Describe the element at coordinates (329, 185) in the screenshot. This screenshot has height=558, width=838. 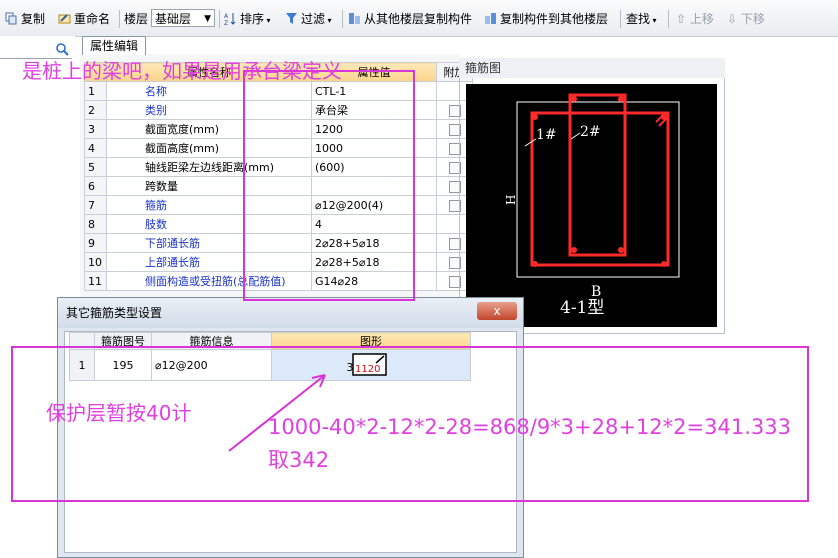
I see `annotation-highlight-box` at that location.